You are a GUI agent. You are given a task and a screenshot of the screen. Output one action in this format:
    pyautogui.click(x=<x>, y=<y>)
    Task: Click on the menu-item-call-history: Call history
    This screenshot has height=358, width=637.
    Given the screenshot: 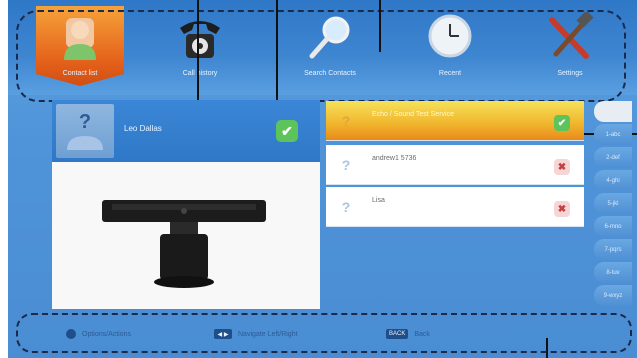 What is the action you would take?
    pyautogui.click(x=200, y=46)
    